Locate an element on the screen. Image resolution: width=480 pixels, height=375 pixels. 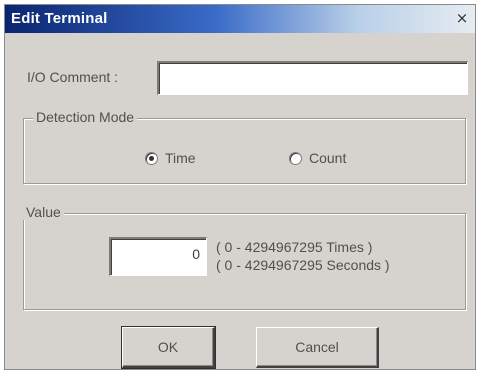
radio-selected-dot-icon is located at coordinates (151, 158).